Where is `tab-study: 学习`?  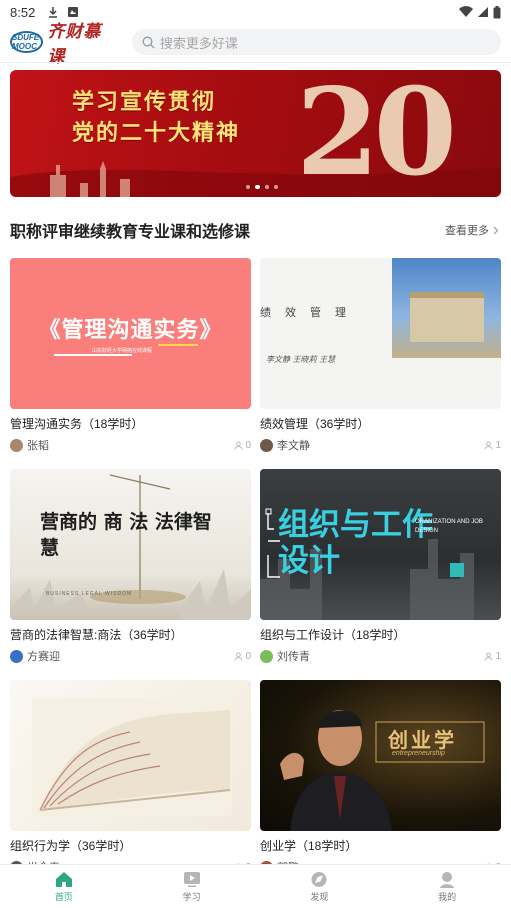 tab-study: 学习 is located at coordinates (192, 886).